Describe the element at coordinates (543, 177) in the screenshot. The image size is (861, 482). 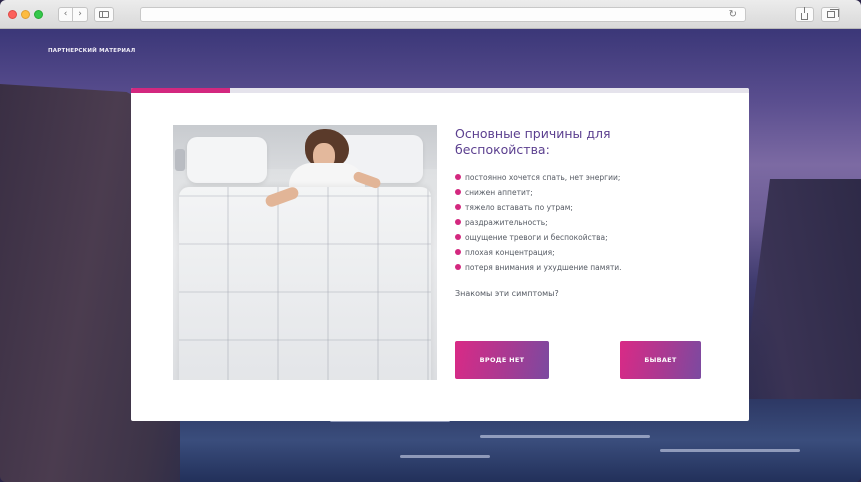
I see `symptom-text: постоянно хочется спать, нет энергии;` at that location.